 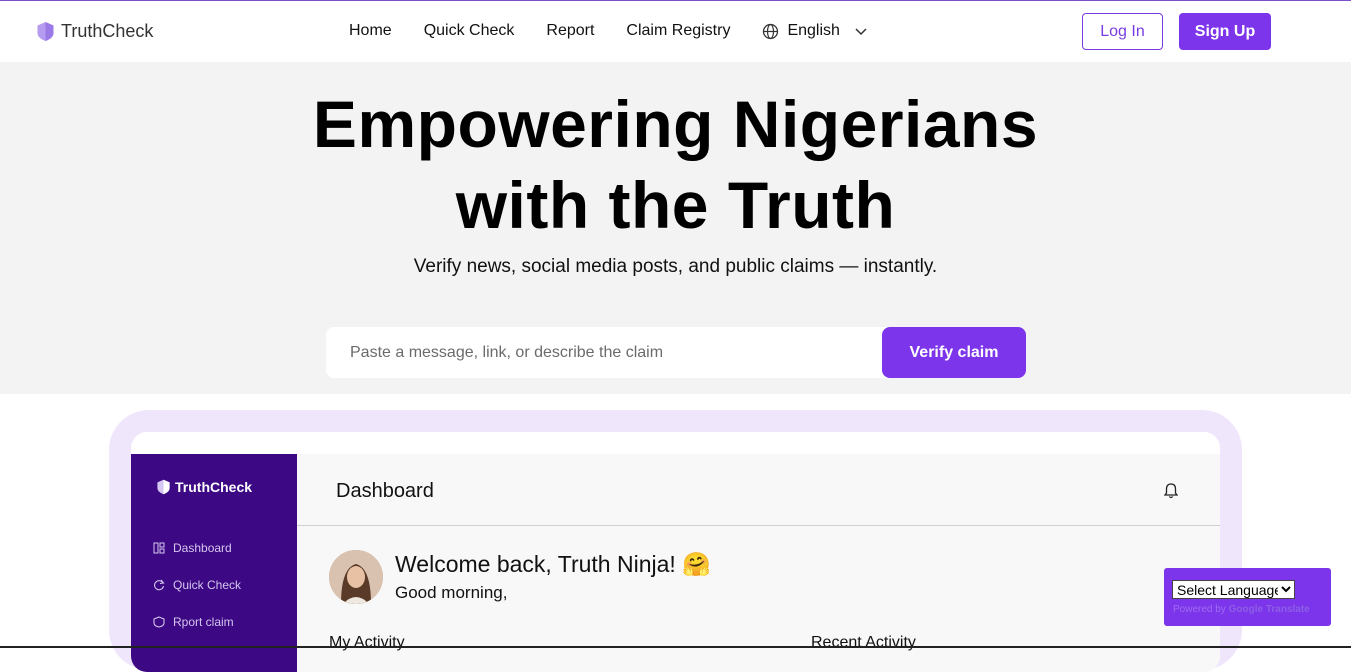 I want to click on preview-sidebar-item-quick-check: Quick Check, so click(x=197, y=585).